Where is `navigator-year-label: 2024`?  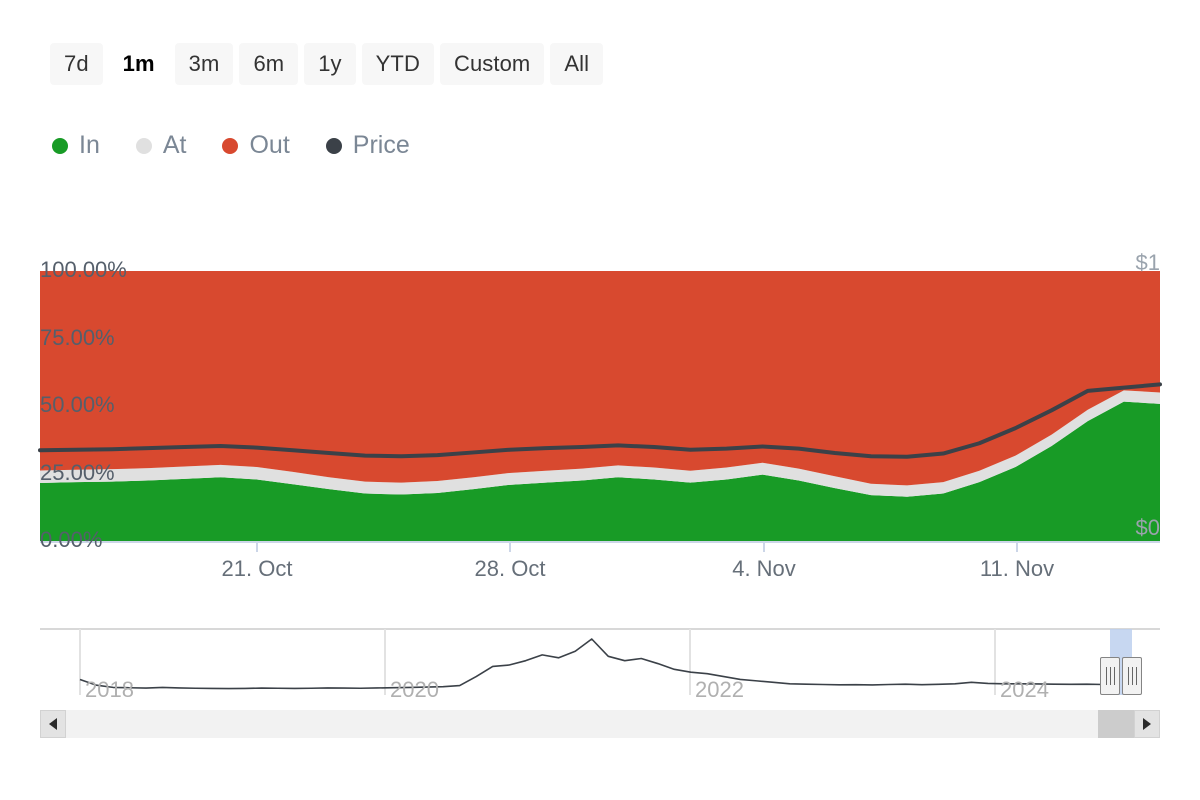
navigator-year-label: 2024 is located at coordinates (1024, 689).